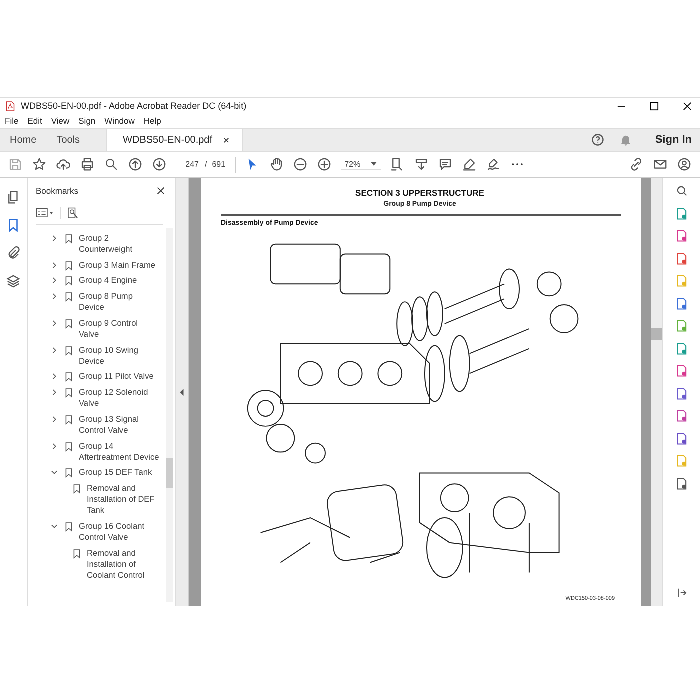 The image size is (700, 700). Describe the element at coordinates (360, 165) in the screenshot. I see `zoom-dropdown: 72%` at that location.